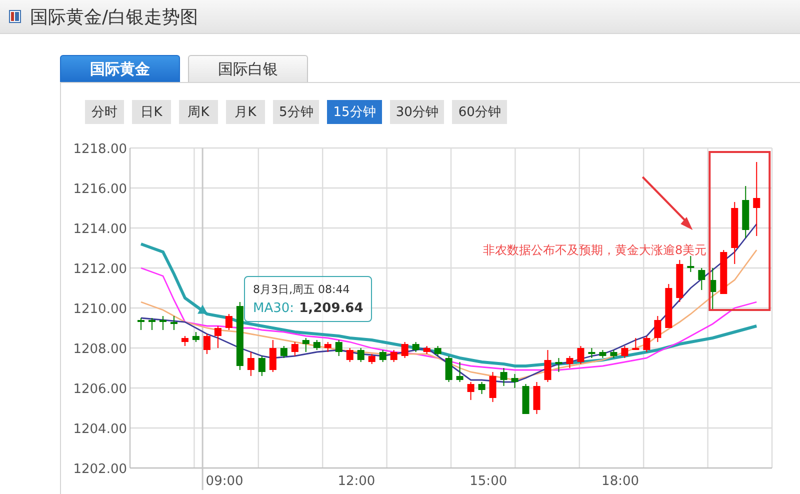 Image resolution: width=800 pixels, height=494 pixels. I want to click on annotation-text: 非农数据公布不及预期，黄金大涨逾8美元, so click(595, 250).